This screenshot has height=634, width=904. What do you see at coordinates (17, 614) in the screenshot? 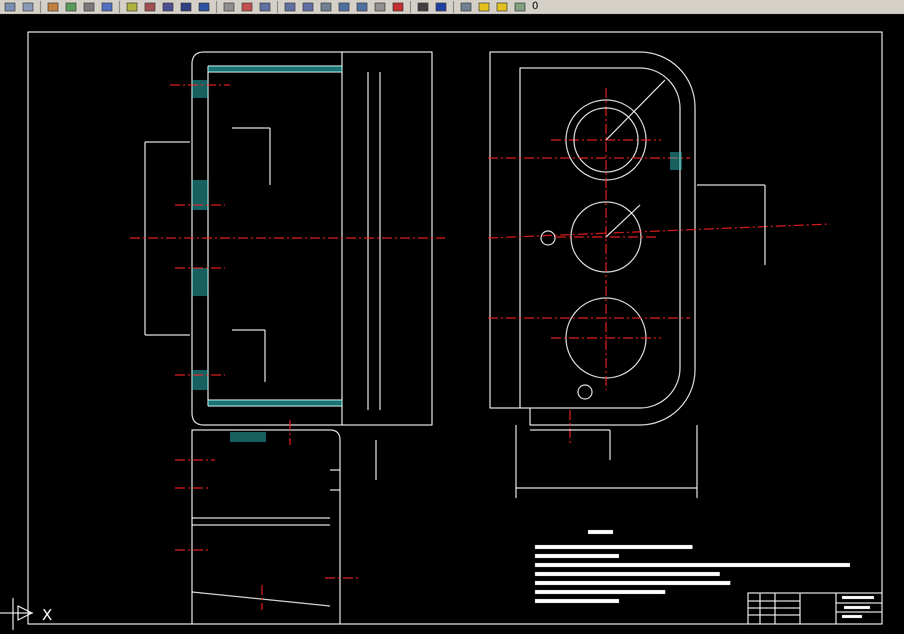
I see `ucs-icon` at bounding box center [17, 614].